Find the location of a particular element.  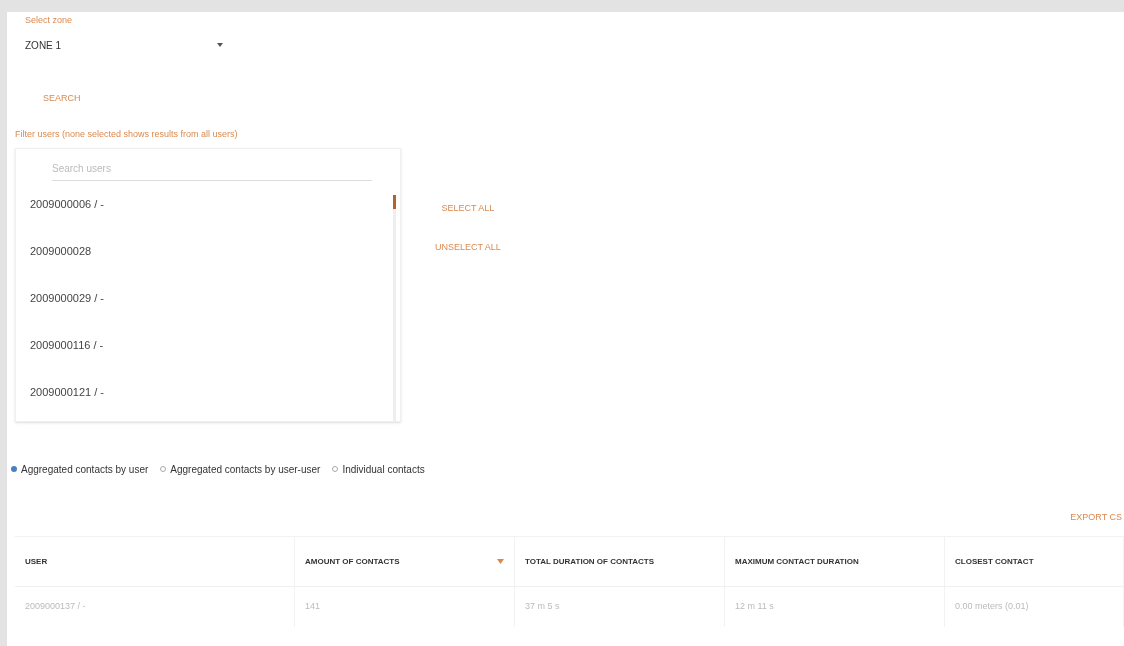

zone-select: ZONE 1 is located at coordinates (125, 45).